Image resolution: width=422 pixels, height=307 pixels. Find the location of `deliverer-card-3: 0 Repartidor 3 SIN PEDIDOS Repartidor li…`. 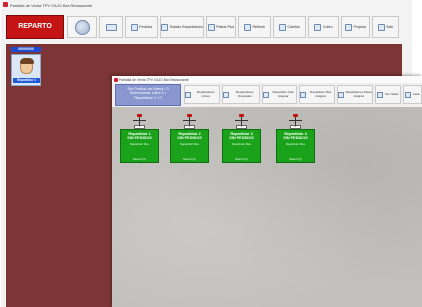

deliverer-card-3: 0 Repartidor 3 SIN PEDIDOS Repartidor li… is located at coordinates (241, 138).